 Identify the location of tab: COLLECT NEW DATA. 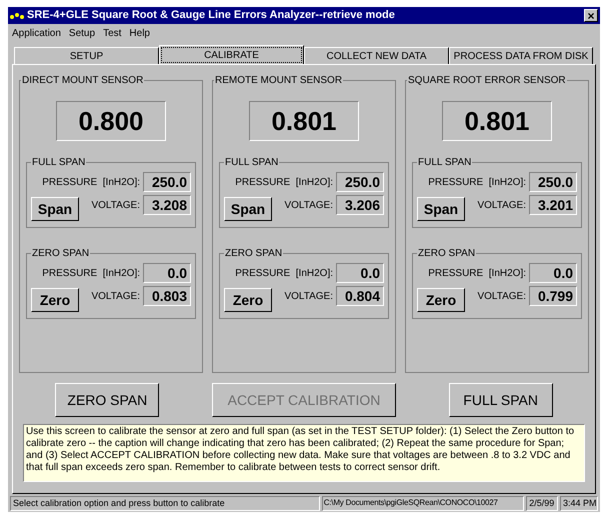
(376, 55).